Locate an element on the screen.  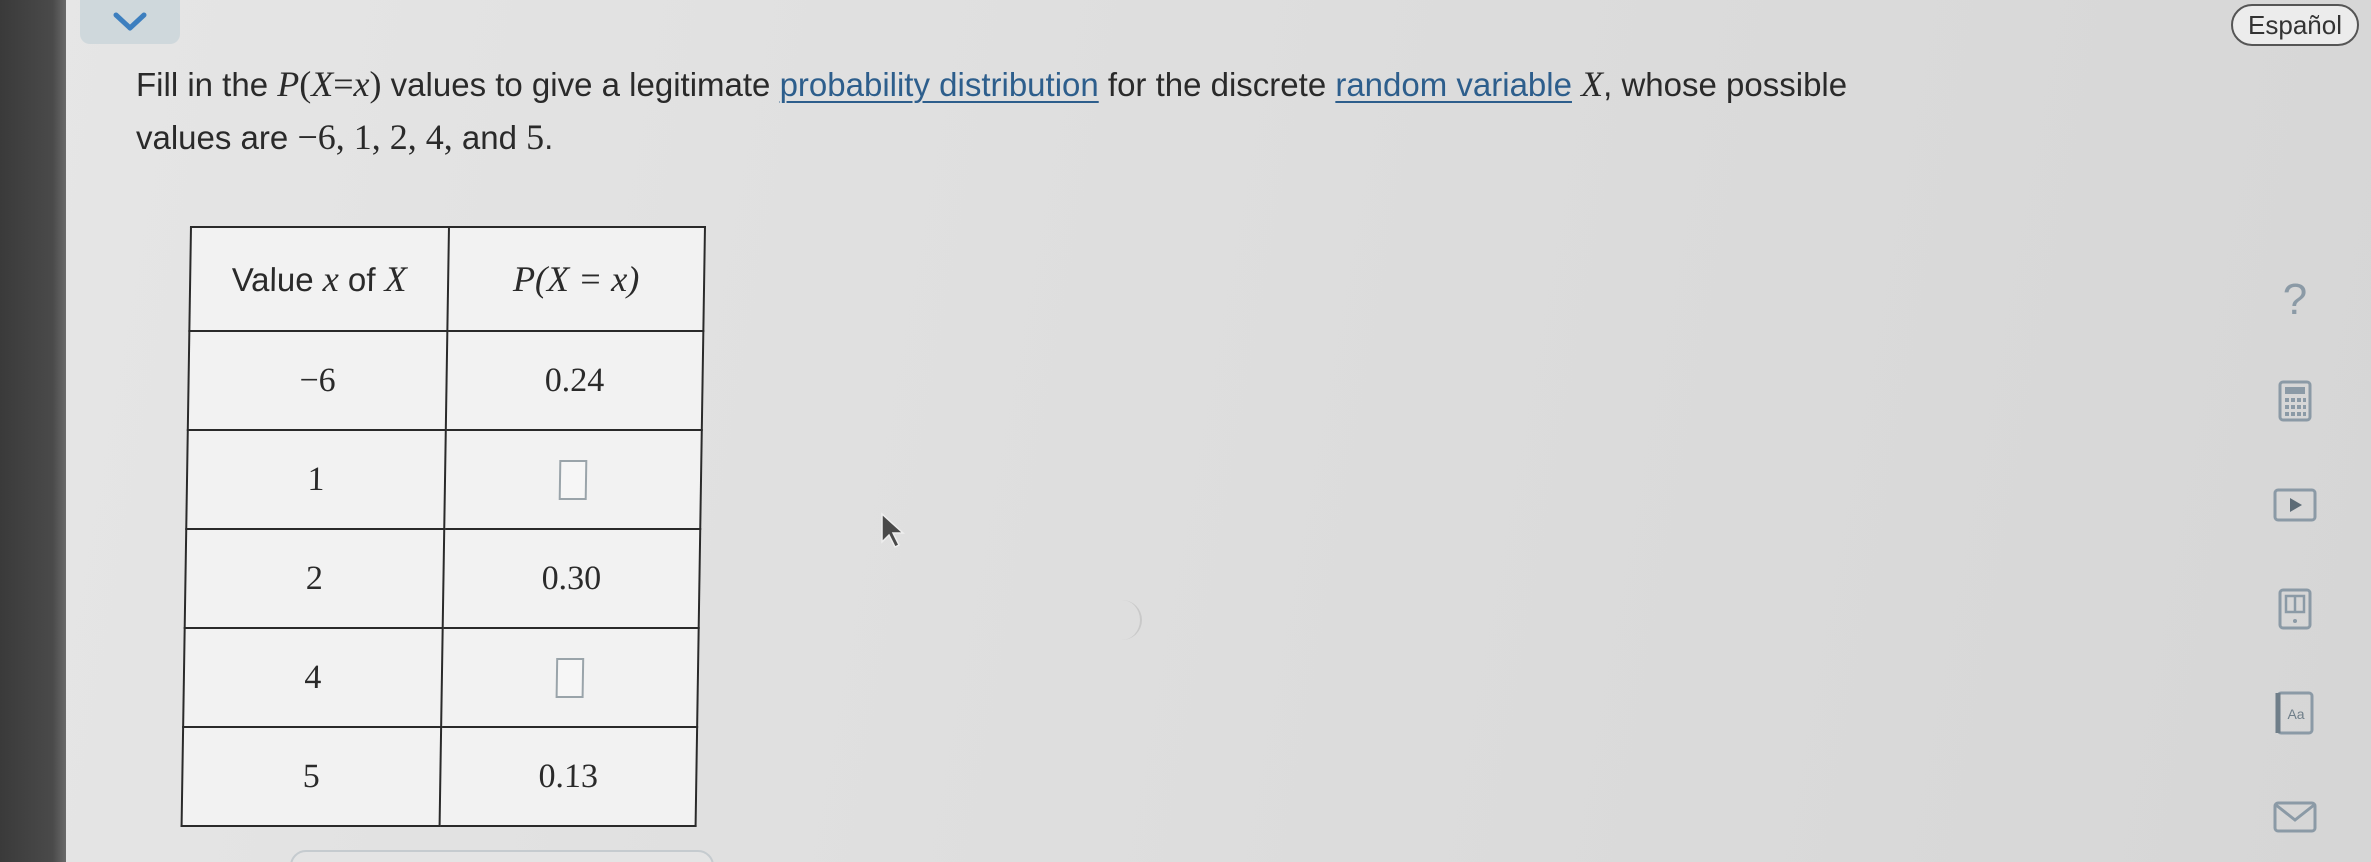
screen-smudge is located at coordinates (1131, 620).